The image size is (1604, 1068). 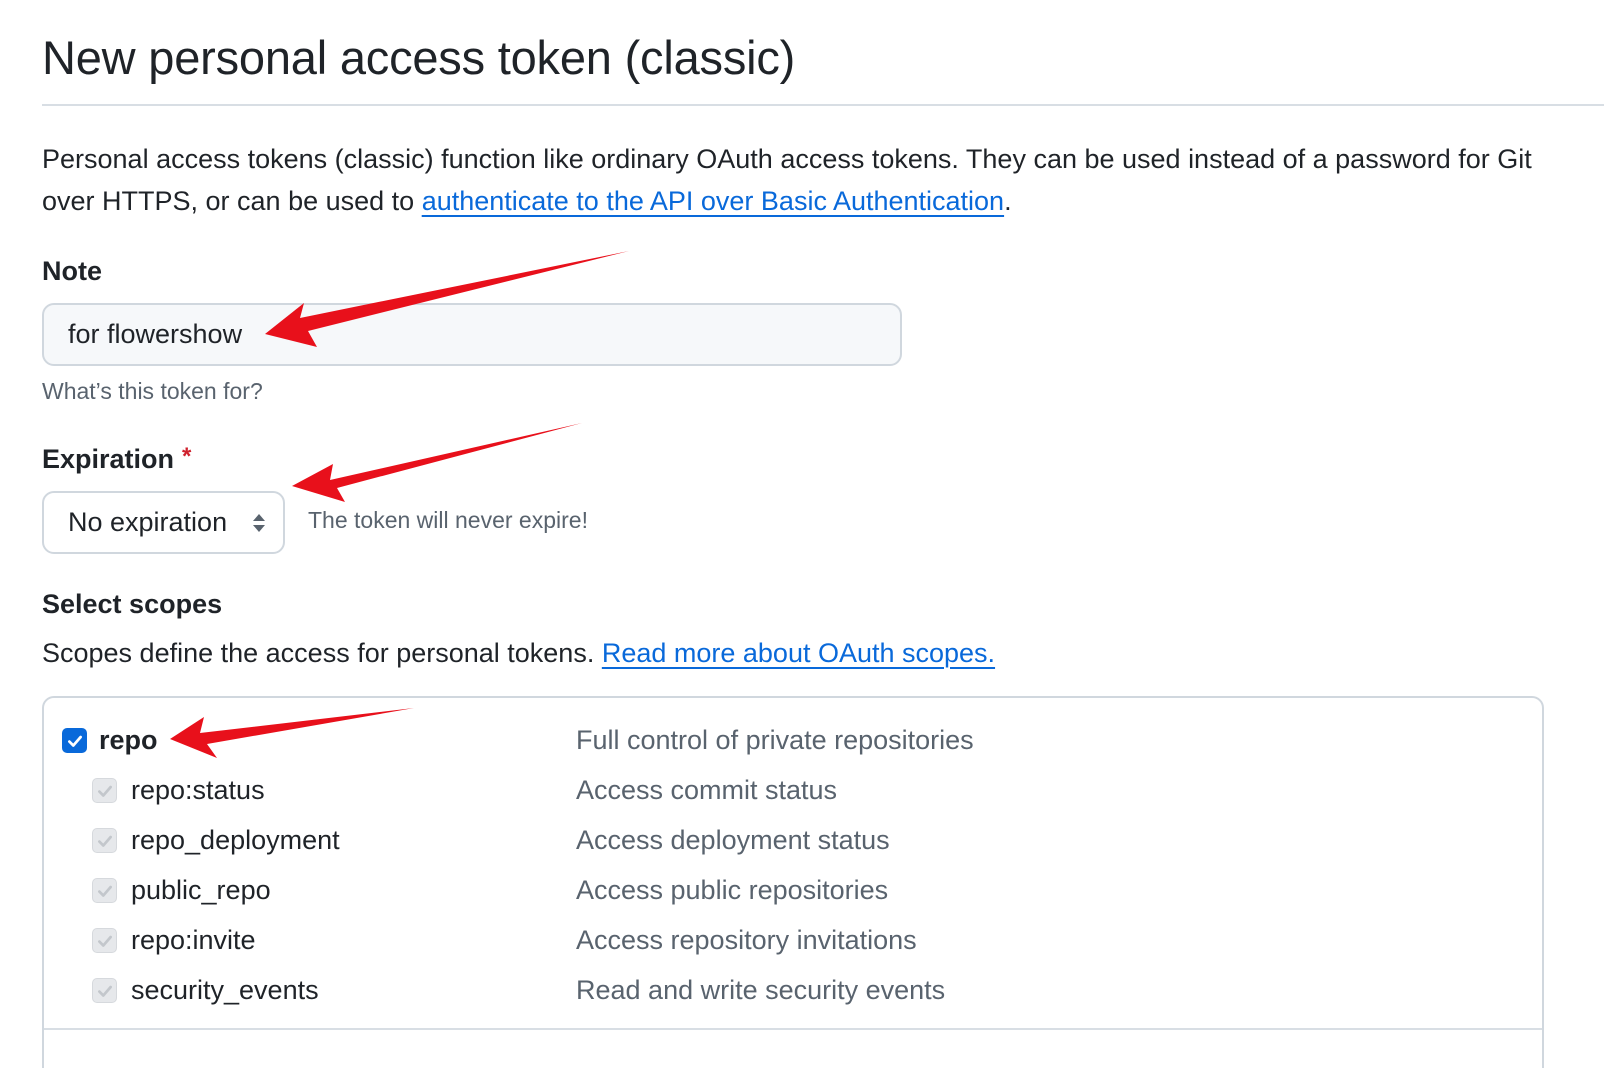 What do you see at coordinates (437, 462) in the screenshot?
I see `red-arrow-icon` at bounding box center [437, 462].